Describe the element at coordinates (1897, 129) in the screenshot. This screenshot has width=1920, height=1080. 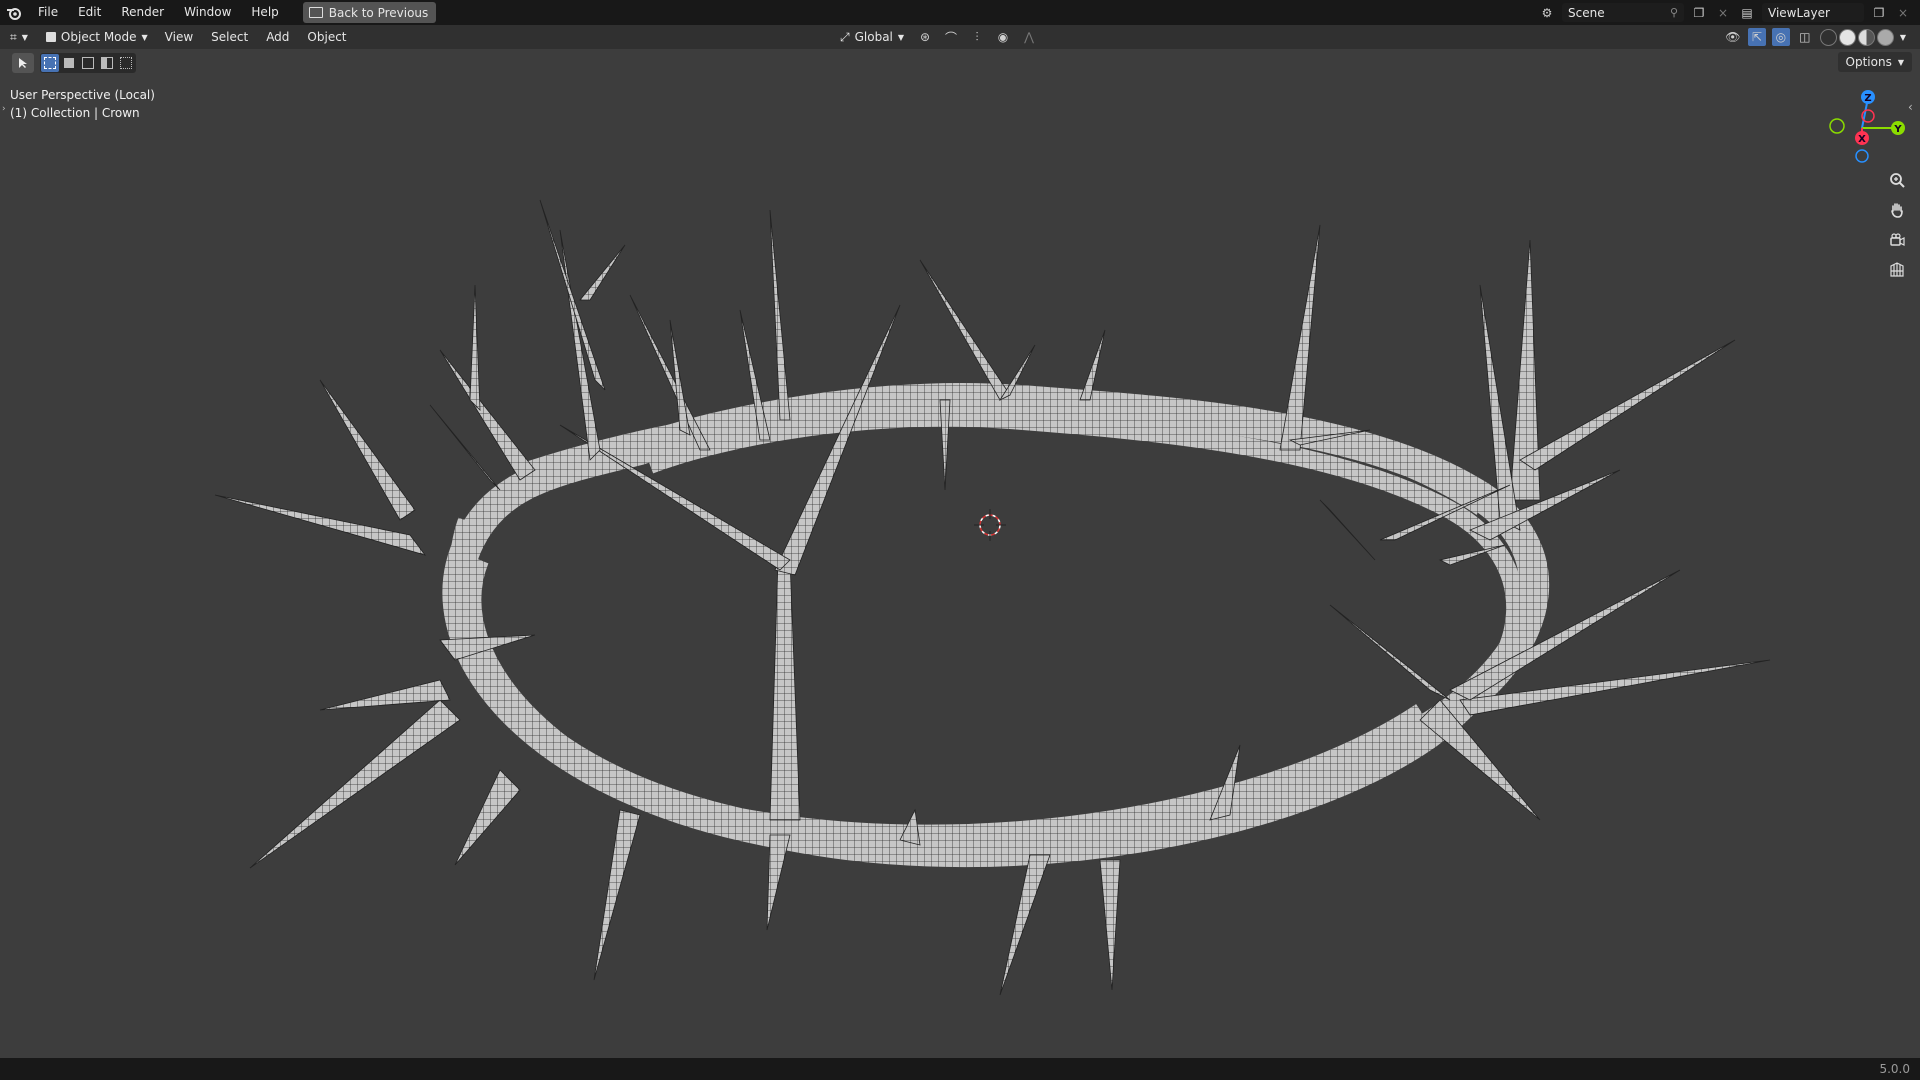
I see `y-axis-label: Y` at that location.